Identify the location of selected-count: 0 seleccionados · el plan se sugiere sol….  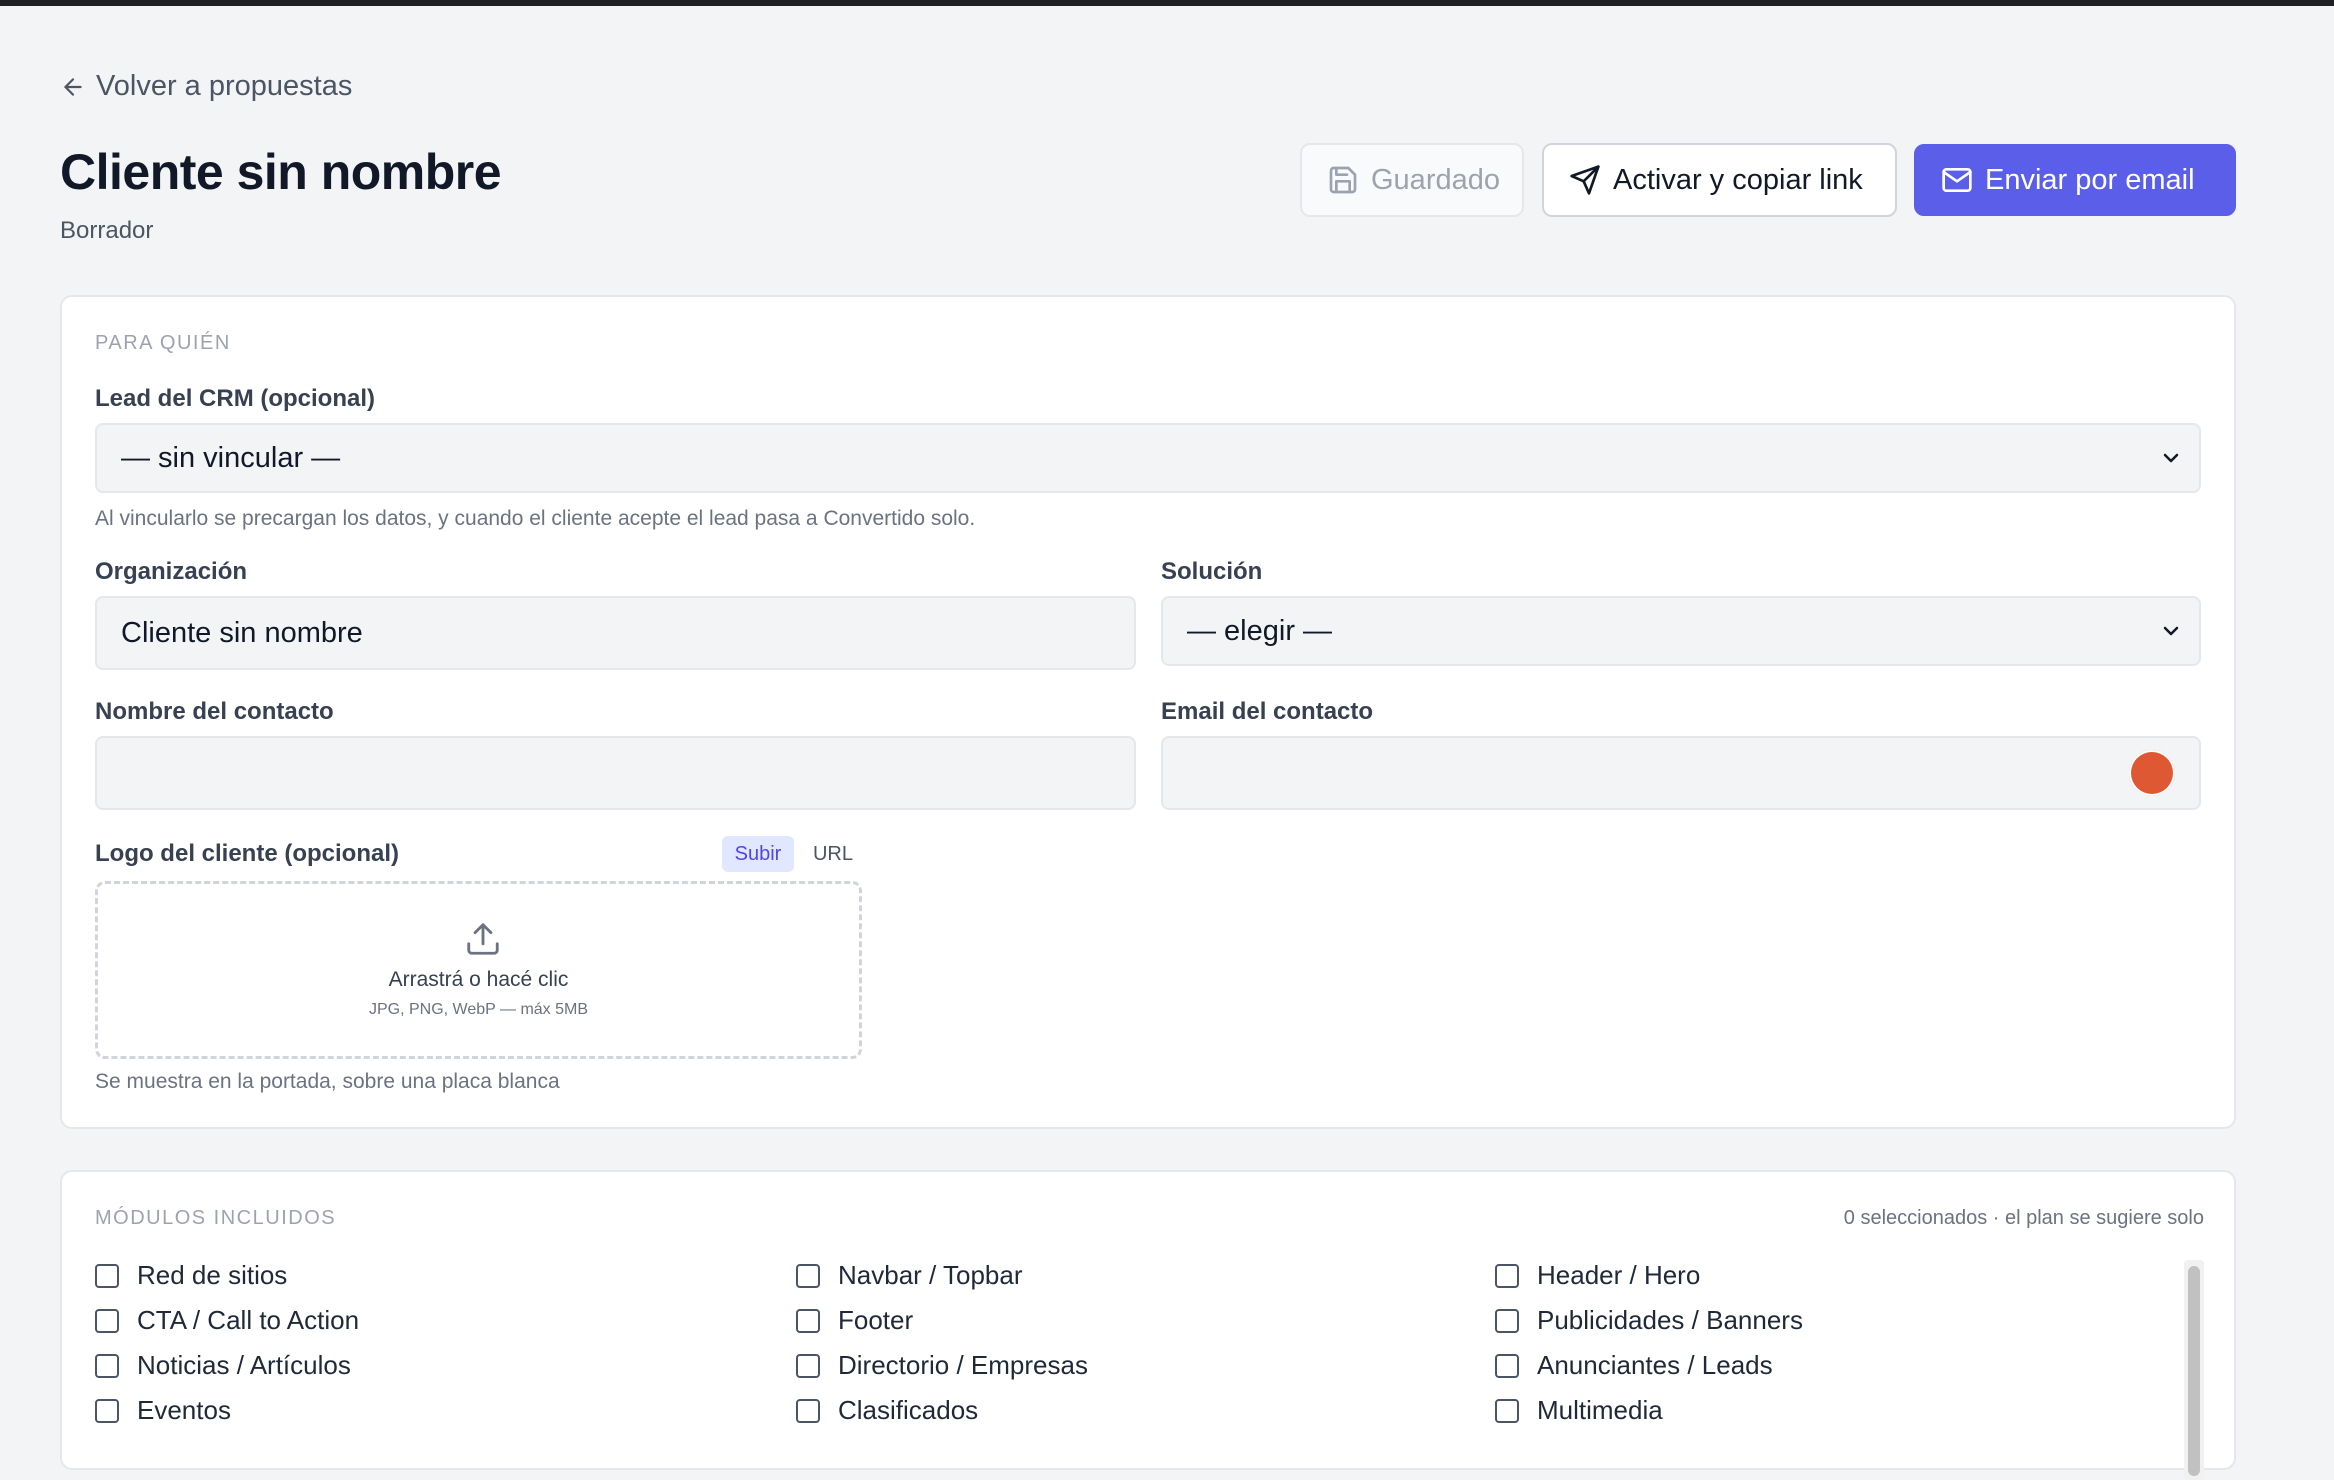
(2023, 1218).